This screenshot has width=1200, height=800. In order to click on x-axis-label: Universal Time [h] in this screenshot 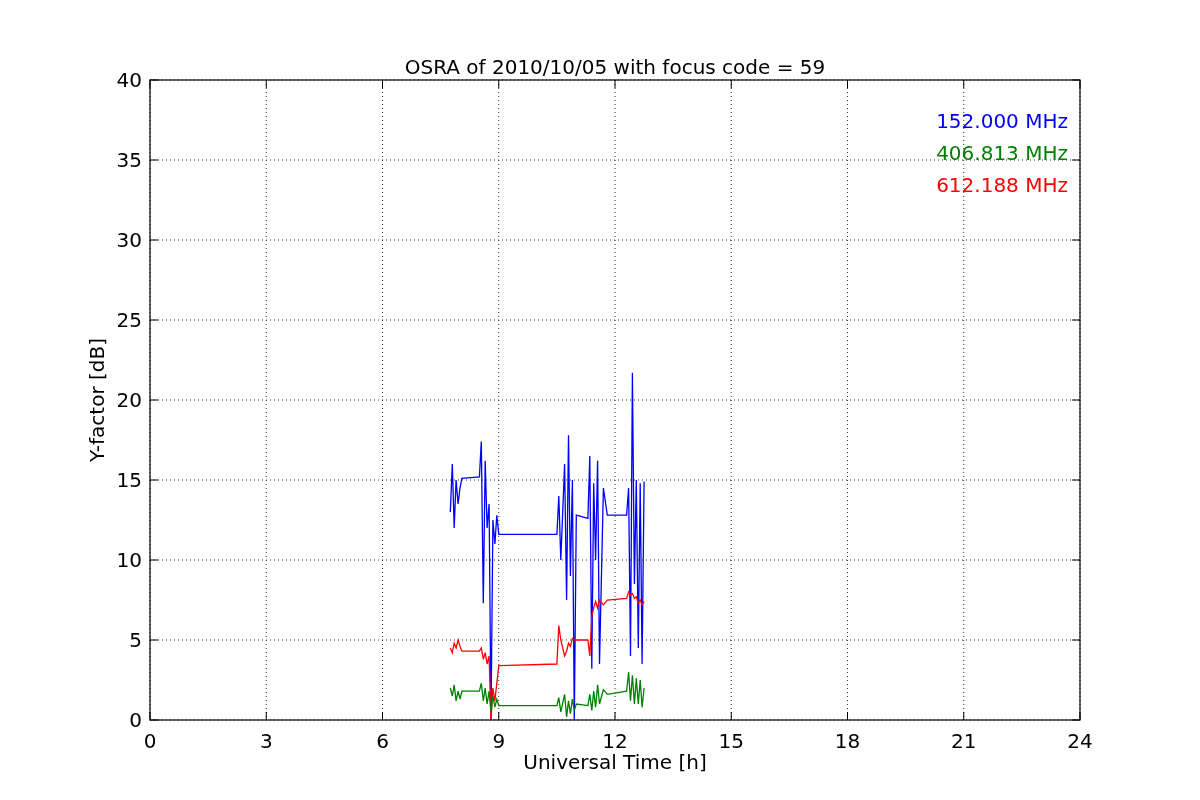, I will do `click(615, 762)`.